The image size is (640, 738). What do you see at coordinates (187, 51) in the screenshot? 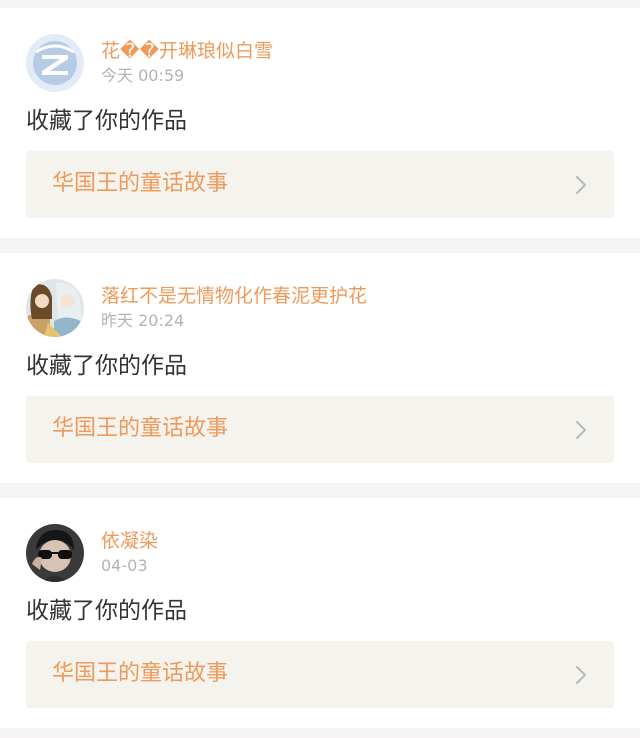
I see `username: 花��开琳琅似白雪` at bounding box center [187, 51].